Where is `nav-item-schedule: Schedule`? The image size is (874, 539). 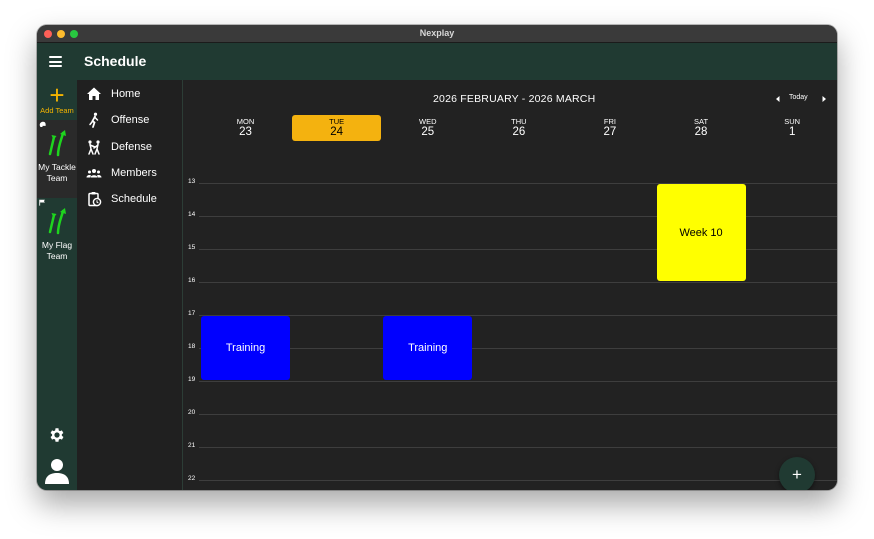 nav-item-schedule: Schedule is located at coordinates (129, 199).